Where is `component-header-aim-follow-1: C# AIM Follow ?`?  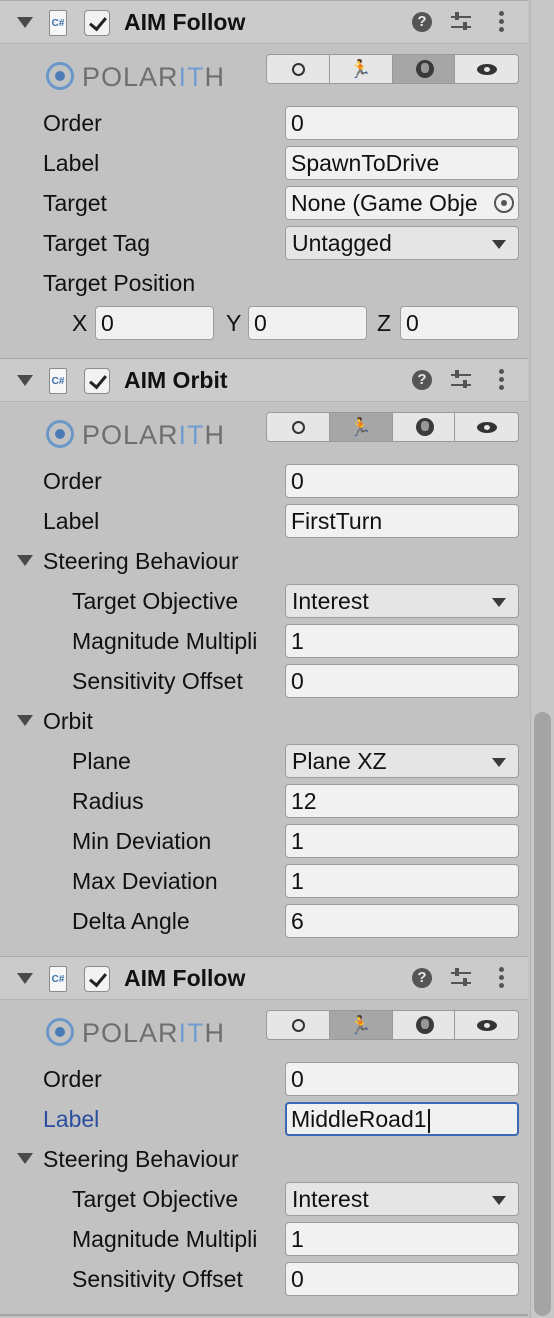
component-header-aim-follow-1: C# AIM Follow ? is located at coordinates (264, 22).